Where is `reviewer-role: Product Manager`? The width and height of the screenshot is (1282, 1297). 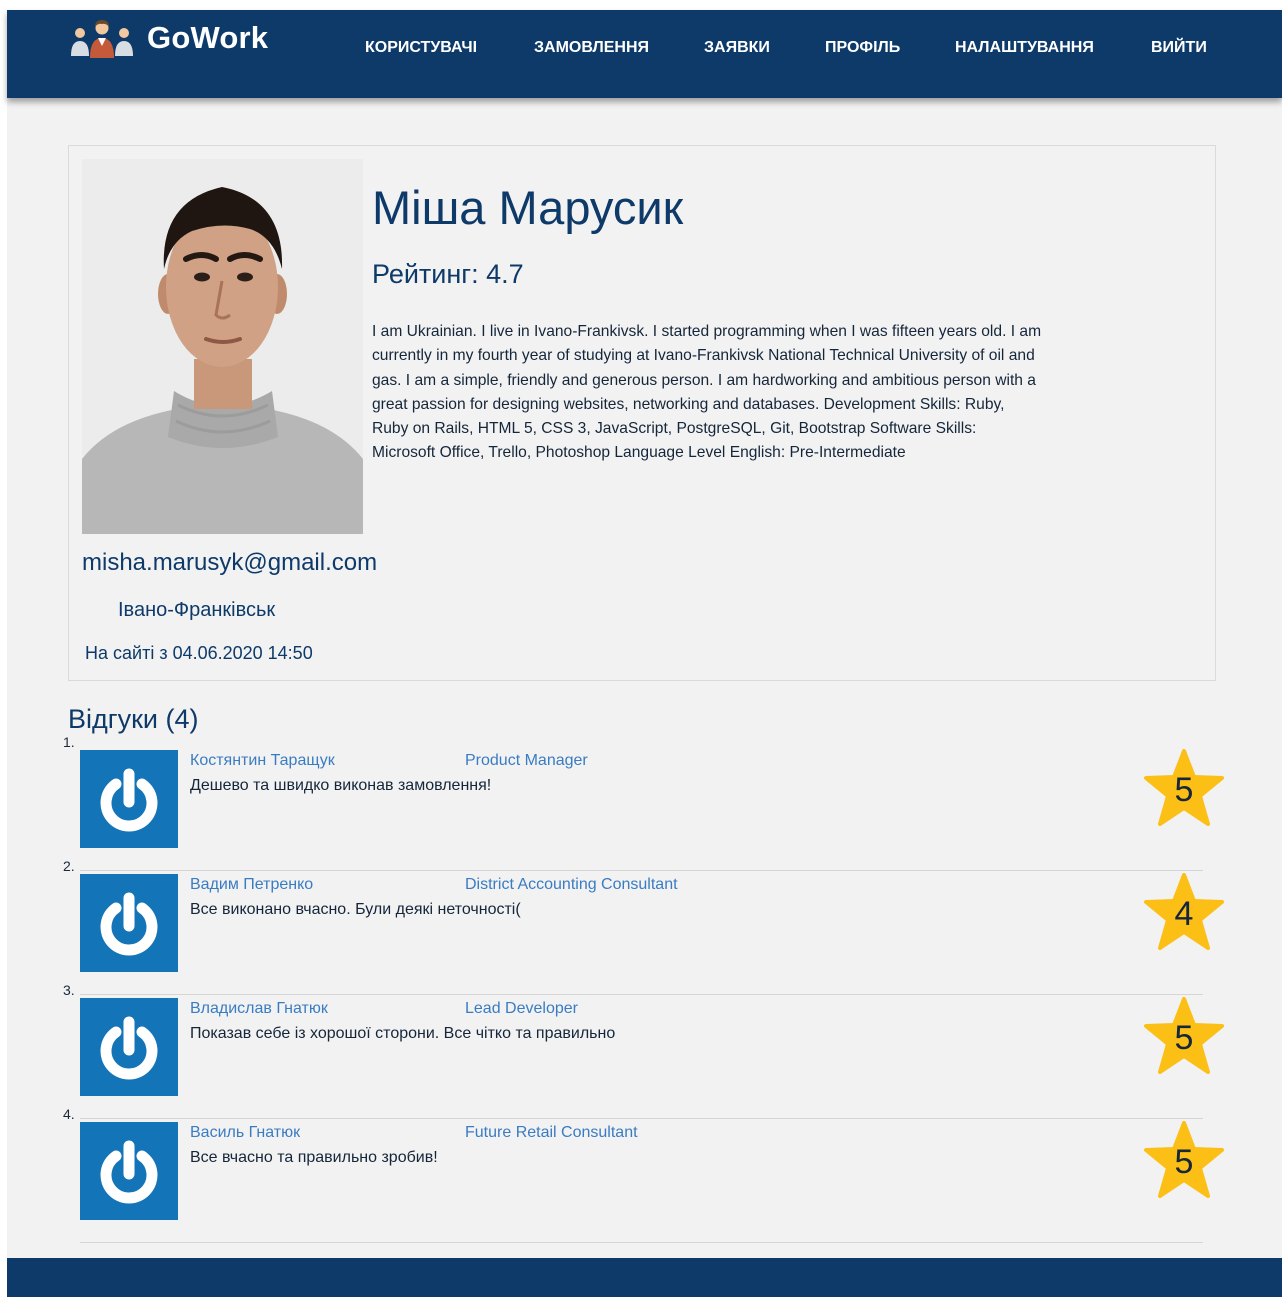 reviewer-role: Product Manager is located at coordinates (526, 760).